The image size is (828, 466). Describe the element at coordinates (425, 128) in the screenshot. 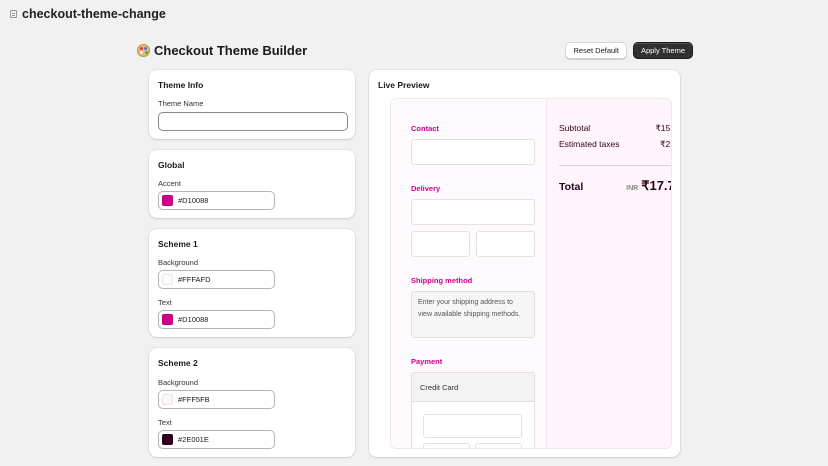

I see `contact-heading: Contact` at that location.